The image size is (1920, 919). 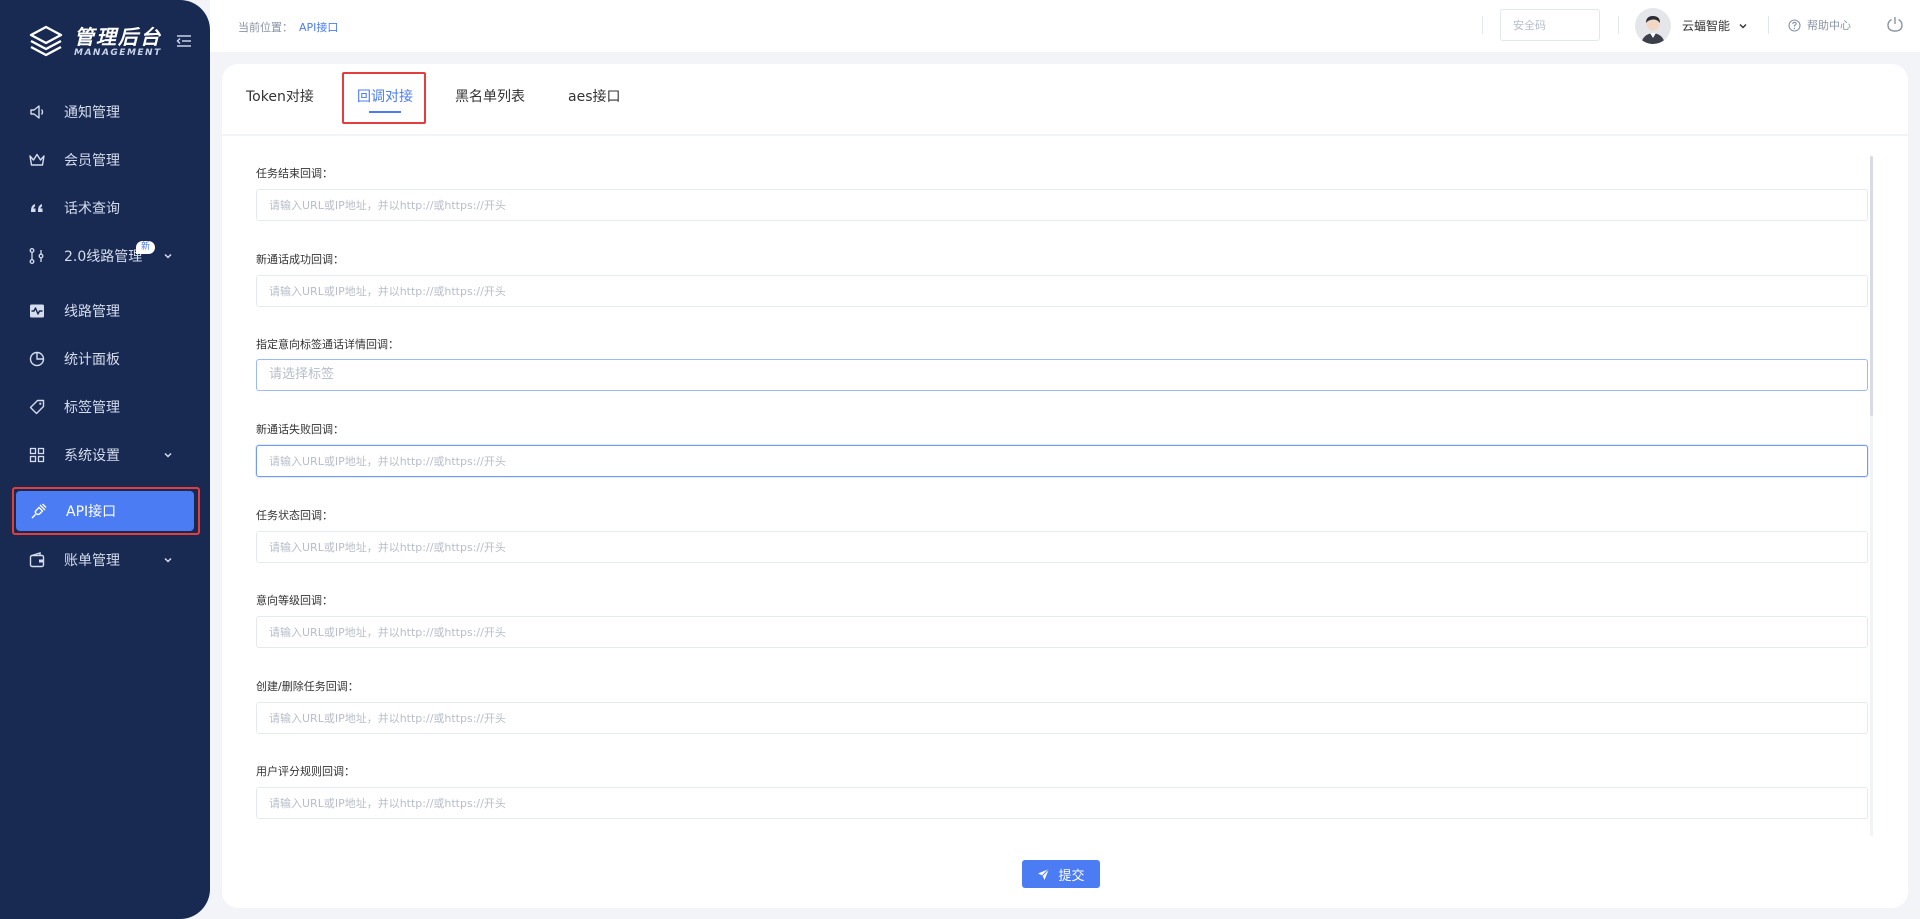 What do you see at coordinates (294, 515) in the screenshot?
I see `task-status-callback-label: 任务状态回调：` at bounding box center [294, 515].